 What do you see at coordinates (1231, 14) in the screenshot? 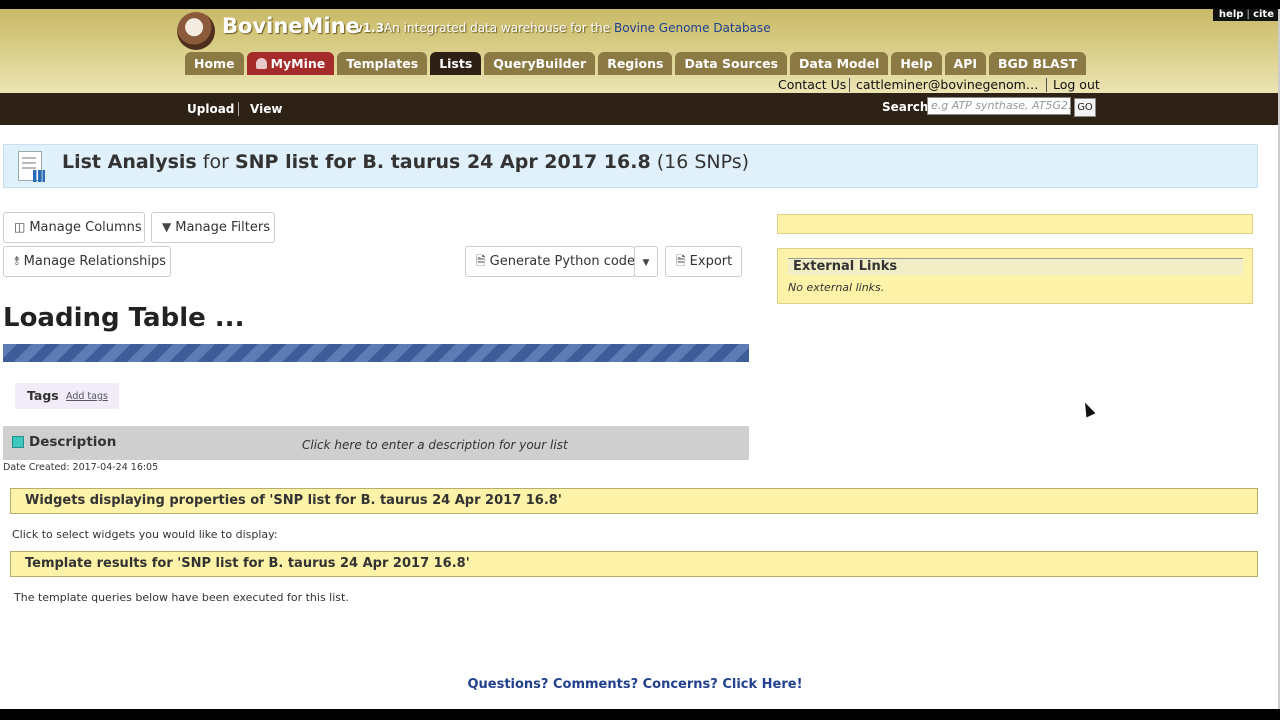
I see `help-link: help` at bounding box center [1231, 14].